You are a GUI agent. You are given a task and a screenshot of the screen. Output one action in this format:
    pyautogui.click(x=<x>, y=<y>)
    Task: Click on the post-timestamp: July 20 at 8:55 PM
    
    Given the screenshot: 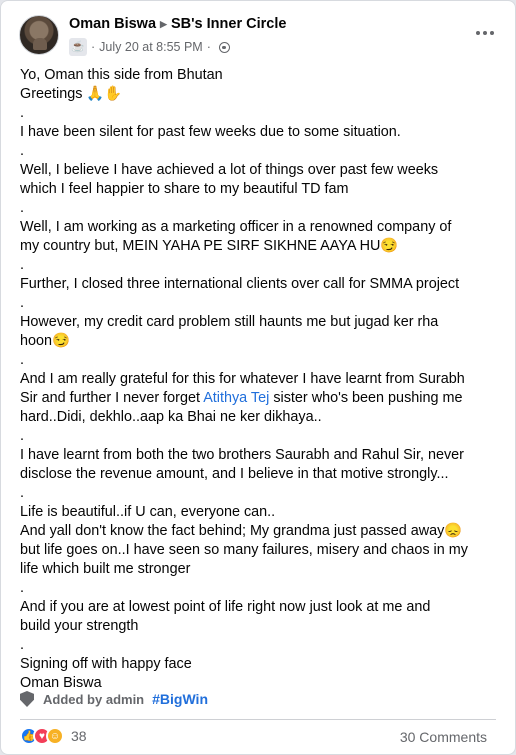 What is the action you would take?
    pyautogui.click(x=151, y=47)
    